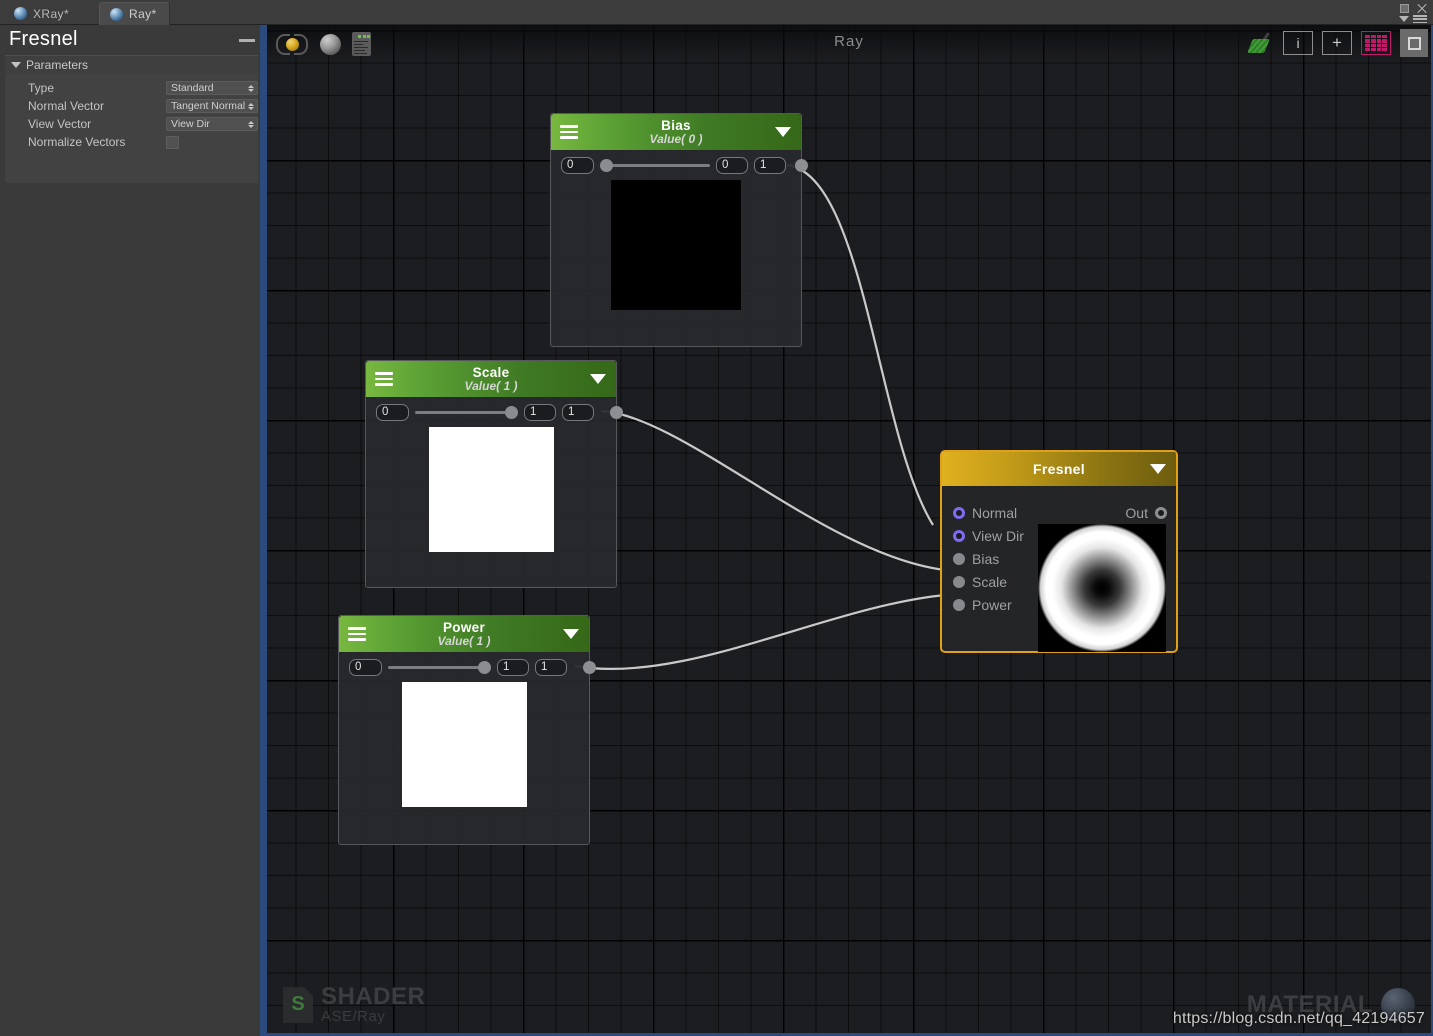 This screenshot has width=1433, height=1036. What do you see at coordinates (1420, 19) in the screenshot?
I see `menu-icon` at bounding box center [1420, 19].